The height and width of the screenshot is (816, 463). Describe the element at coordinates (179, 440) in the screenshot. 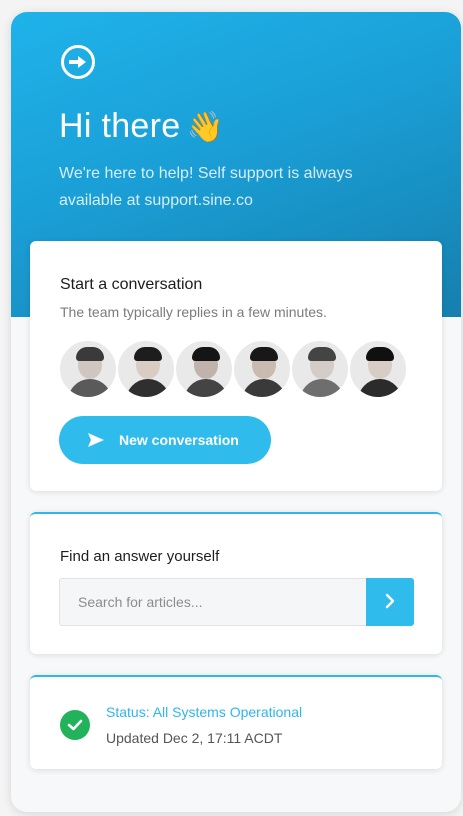

I see `new-conversation-label: New conversation` at that location.